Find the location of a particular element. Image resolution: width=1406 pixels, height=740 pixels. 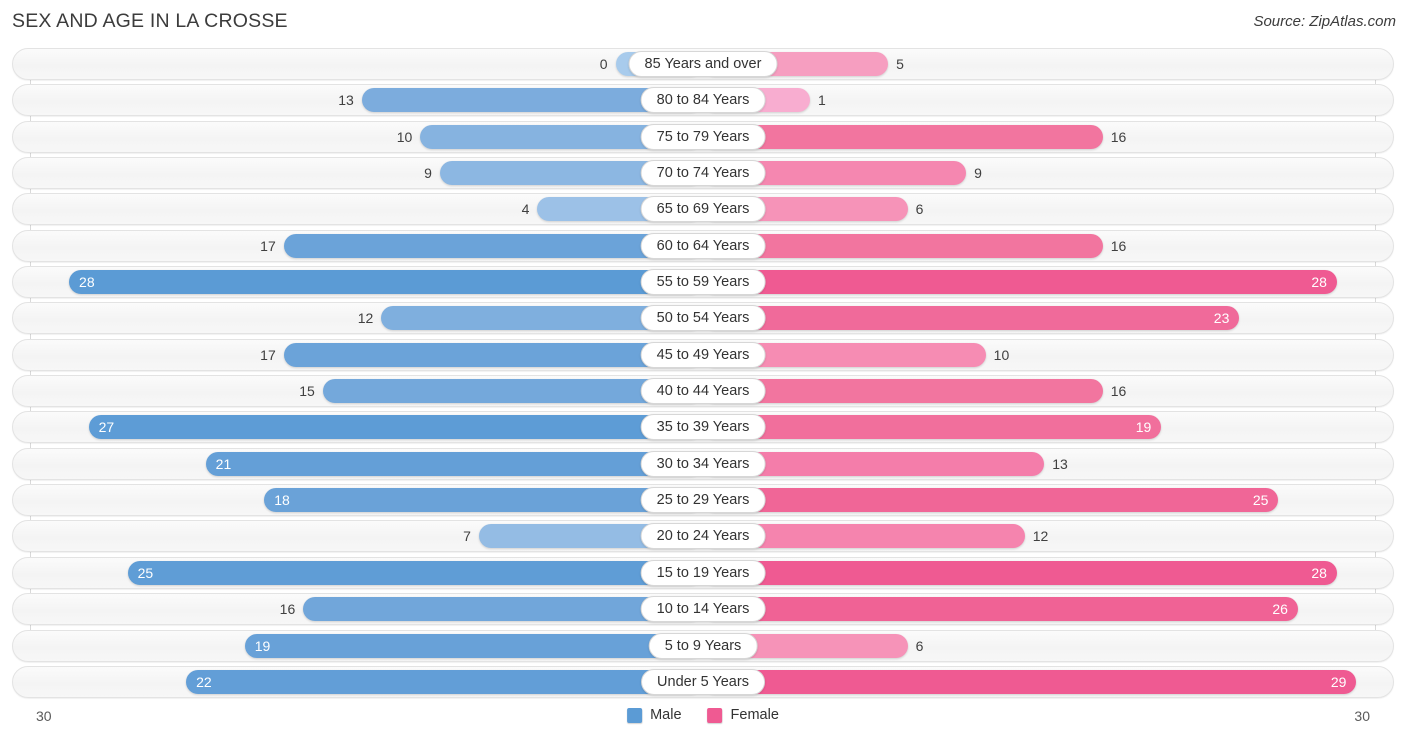

row-bars: 27 19 35 to 39 Years is located at coordinates (703, 427).